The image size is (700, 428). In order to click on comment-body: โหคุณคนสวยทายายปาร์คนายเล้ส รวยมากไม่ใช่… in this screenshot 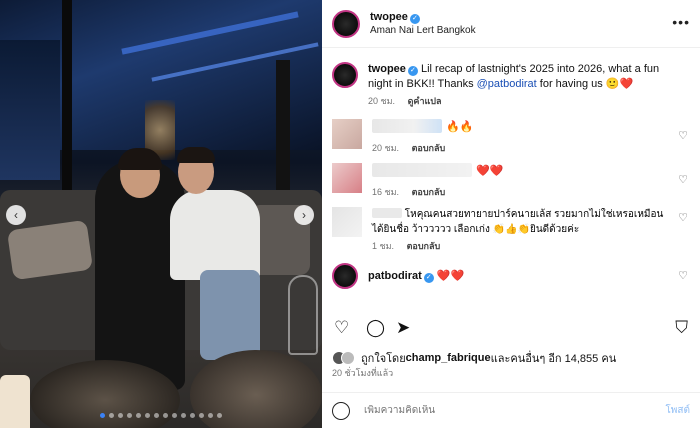, I will do `click(522, 230)`.